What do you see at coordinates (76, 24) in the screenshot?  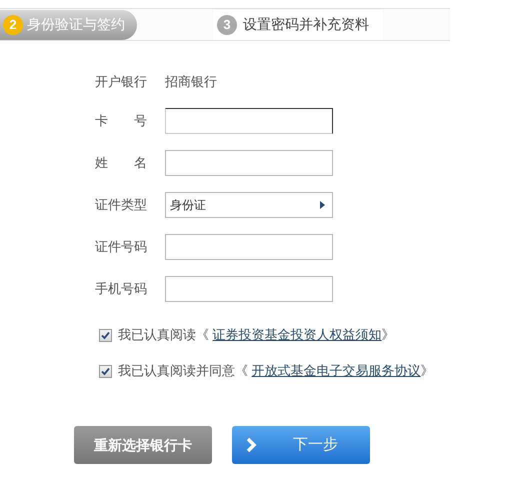 I see `step-label: 身份验证与签约` at bounding box center [76, 24].